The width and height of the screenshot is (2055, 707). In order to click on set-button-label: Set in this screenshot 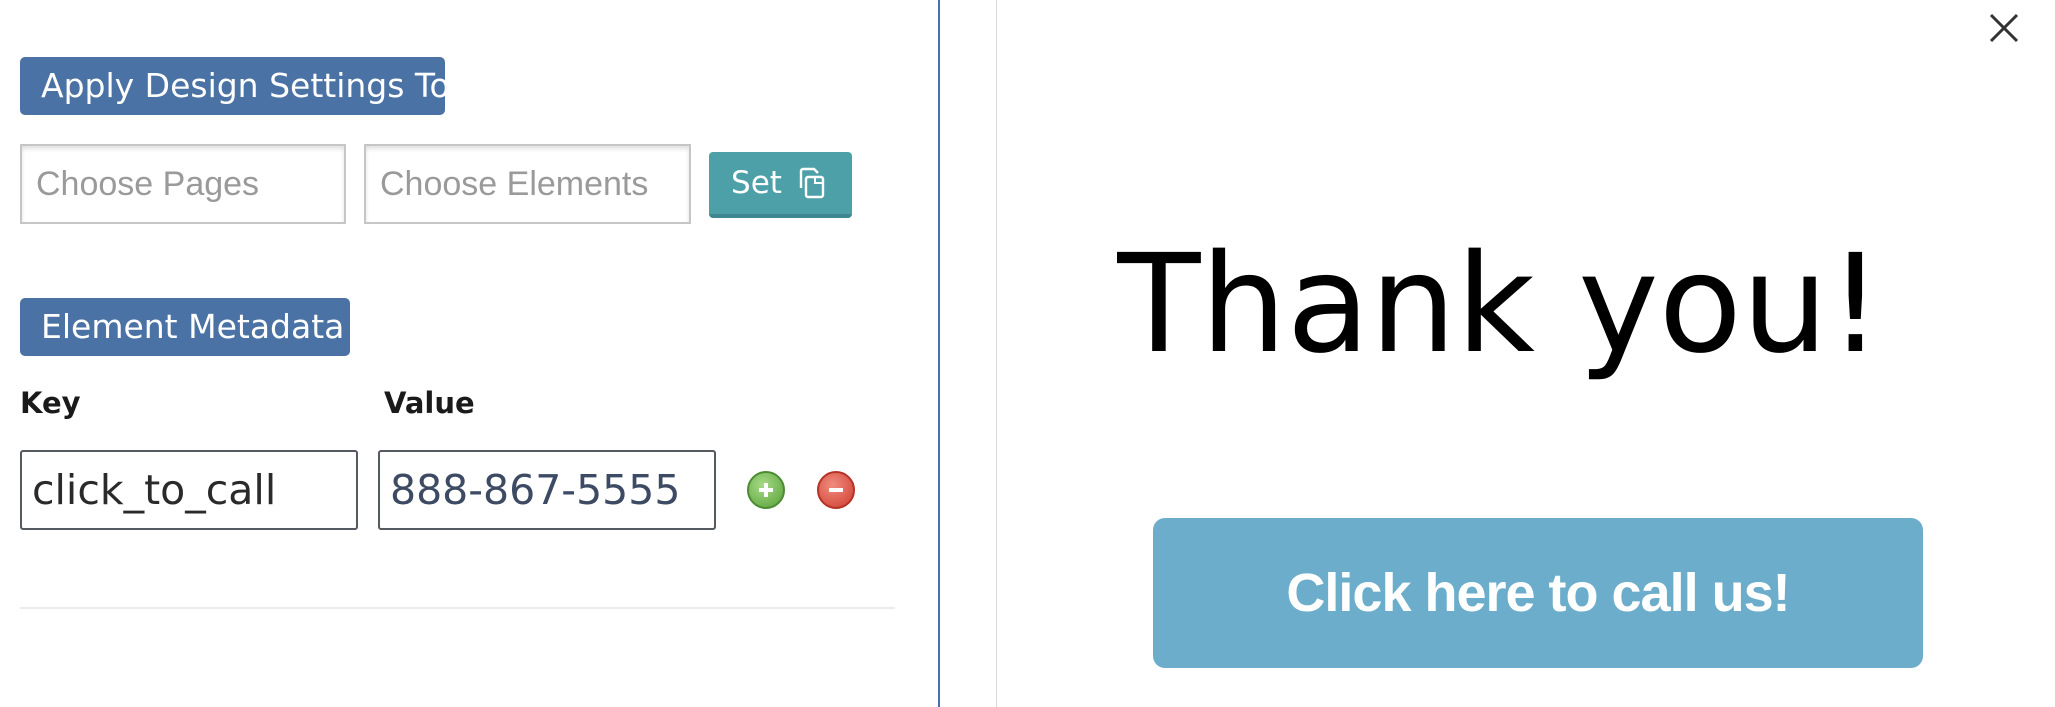, I will do `click(756, 183)`.